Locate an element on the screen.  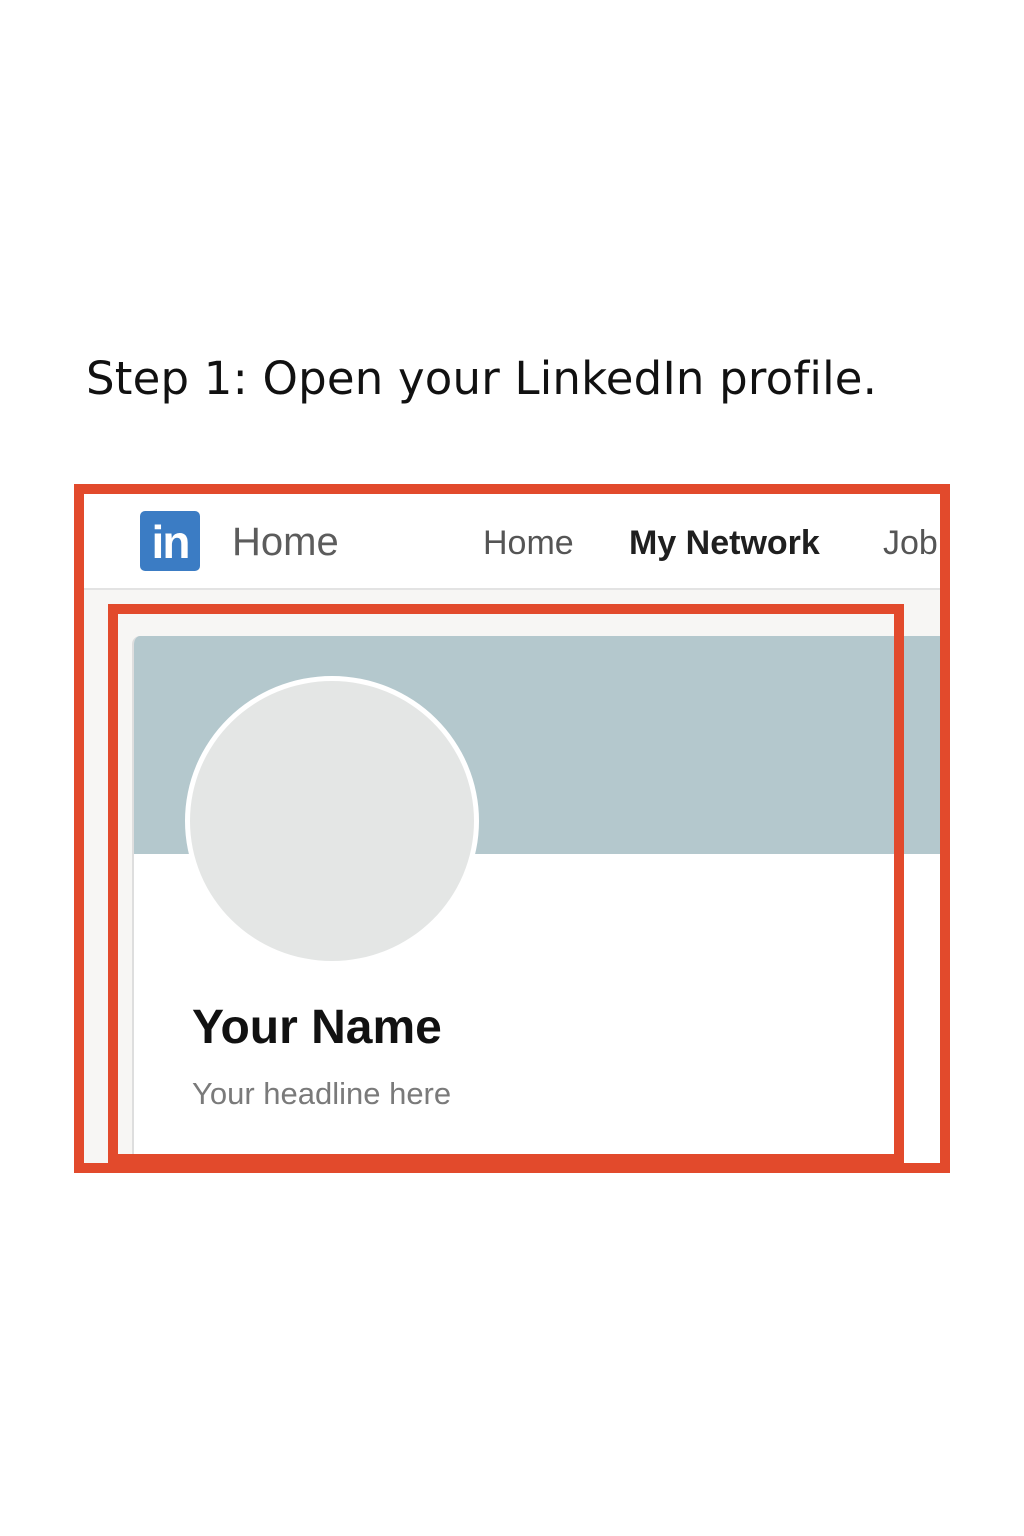
profile-avatar is located at coordinates (332, 821).